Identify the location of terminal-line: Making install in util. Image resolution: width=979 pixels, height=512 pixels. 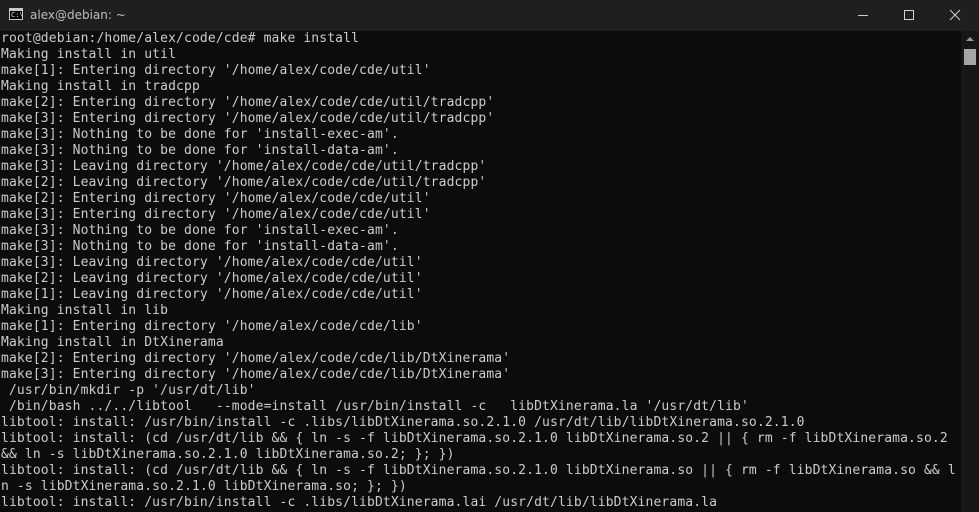
(89, 54).